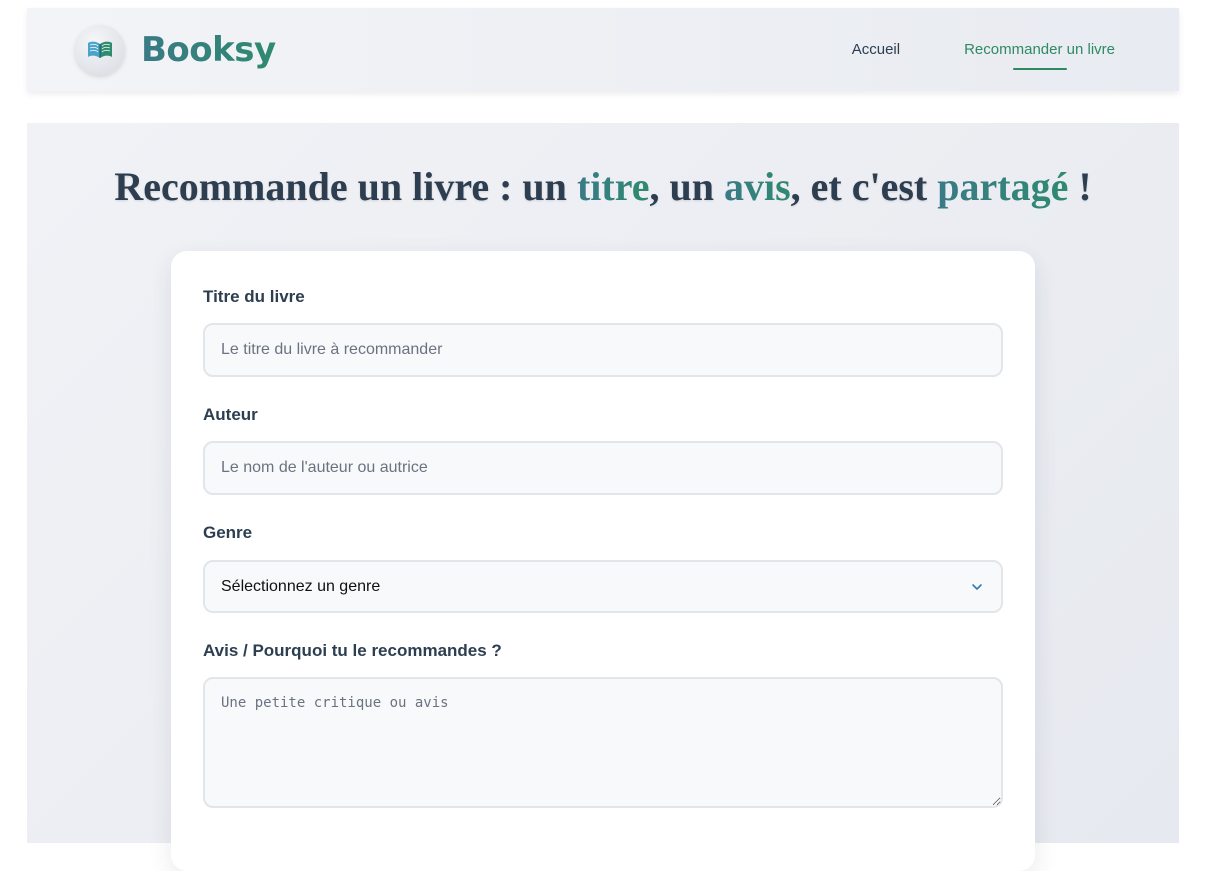 The image size is (1210, 871). I want to click on main-nav: Accueil Recommander un livre, so click(983, 49).